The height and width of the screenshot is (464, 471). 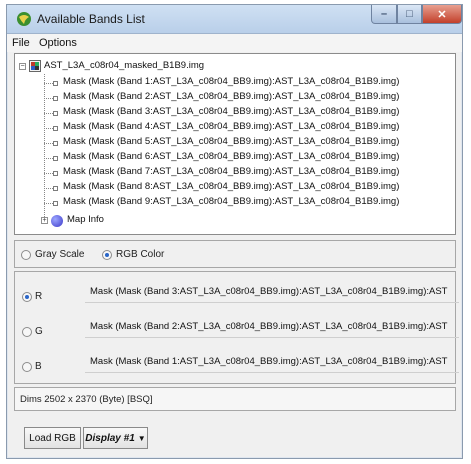 I want to click on close-button: ✕, so click(x=442, y=14).